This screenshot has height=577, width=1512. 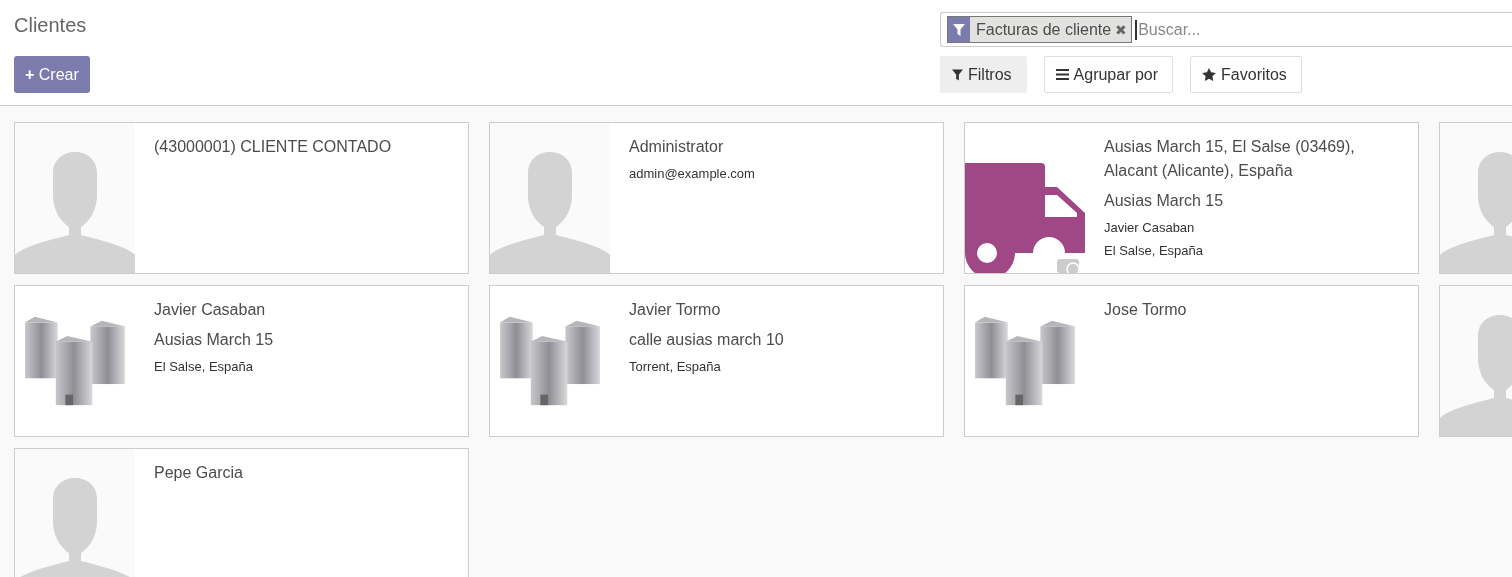 What do you see at coordinates (1246, 74) in the screenshot?
I see `toolbar-button: Favoritos` at bounding box center [1246, 74].